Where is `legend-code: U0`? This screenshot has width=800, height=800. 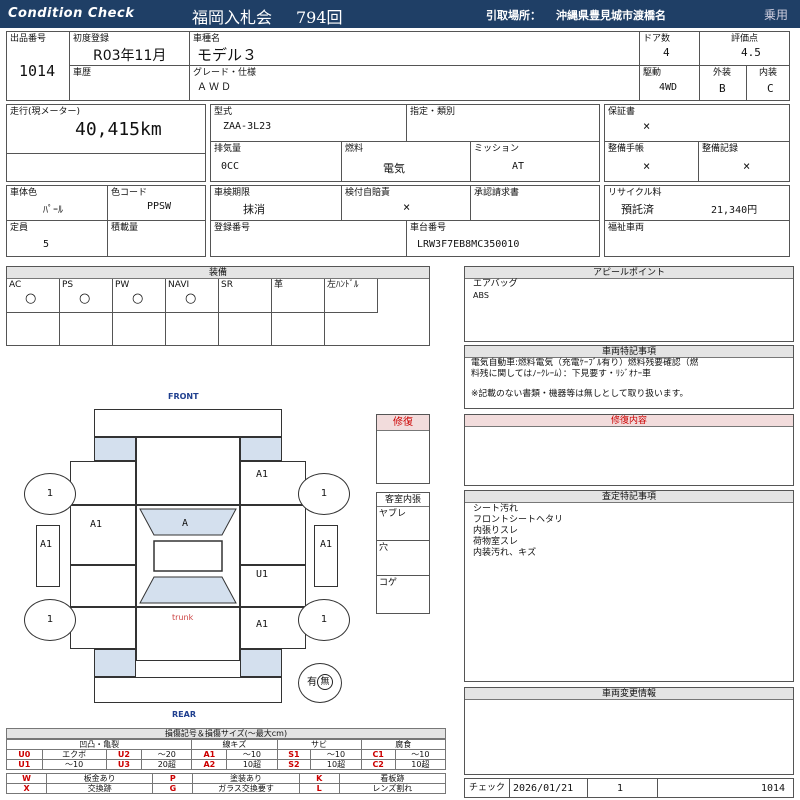
legend-code: U0 is located at coordinates (24, 754).